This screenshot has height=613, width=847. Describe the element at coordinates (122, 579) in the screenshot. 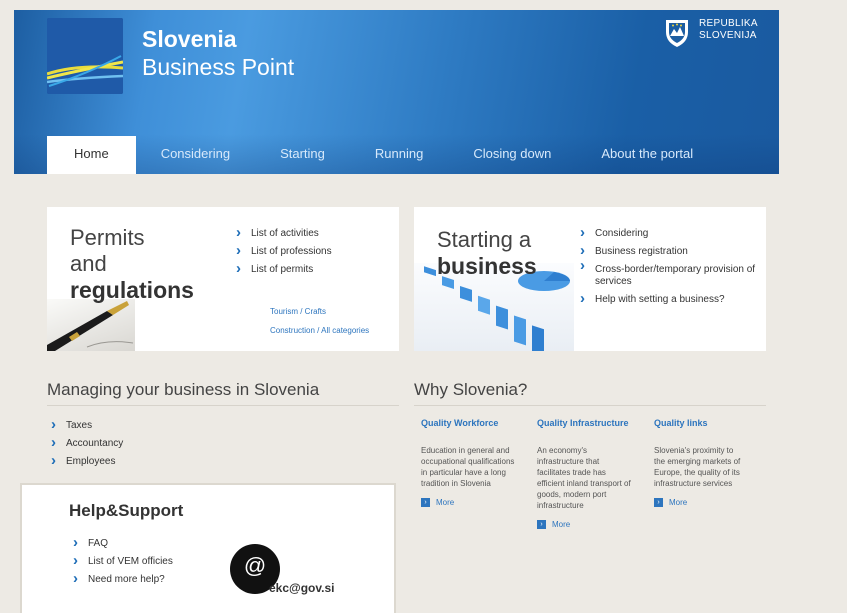

I see `link-need-more-help: Need more help?` at that location.